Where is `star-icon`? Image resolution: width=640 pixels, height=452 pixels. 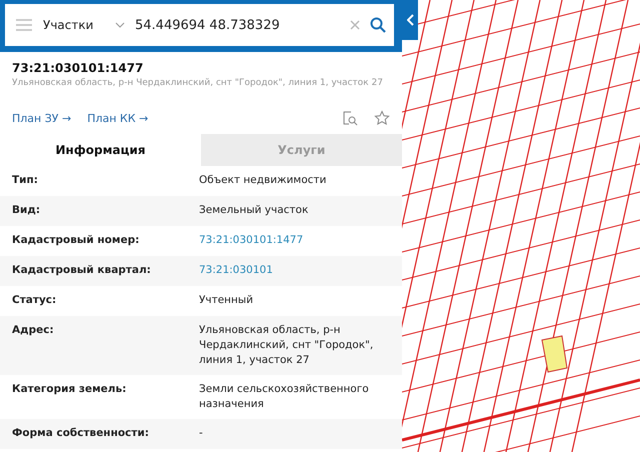 star-icon is located at coordinates (382, 118).